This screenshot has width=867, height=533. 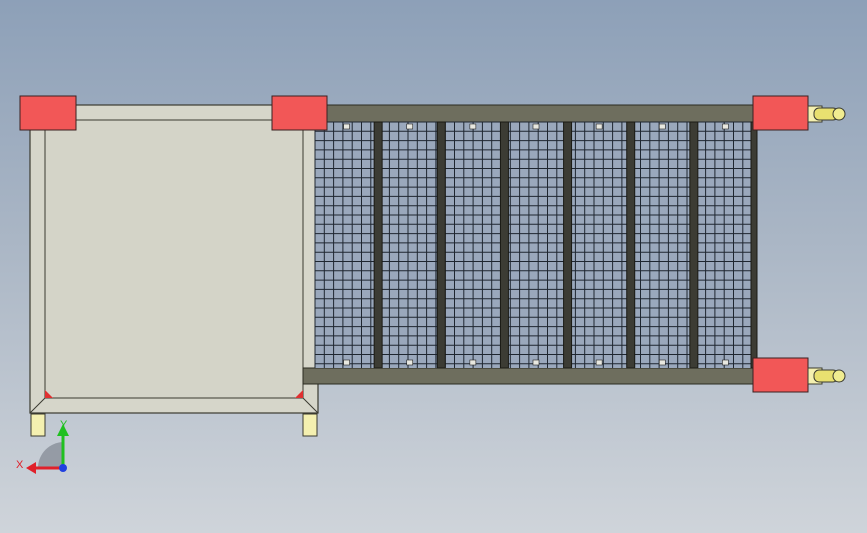 What do you see at coordinates (299, 113) in the screenshot?
I see `corner-block-top-middle` at bounding box center [299, 113].